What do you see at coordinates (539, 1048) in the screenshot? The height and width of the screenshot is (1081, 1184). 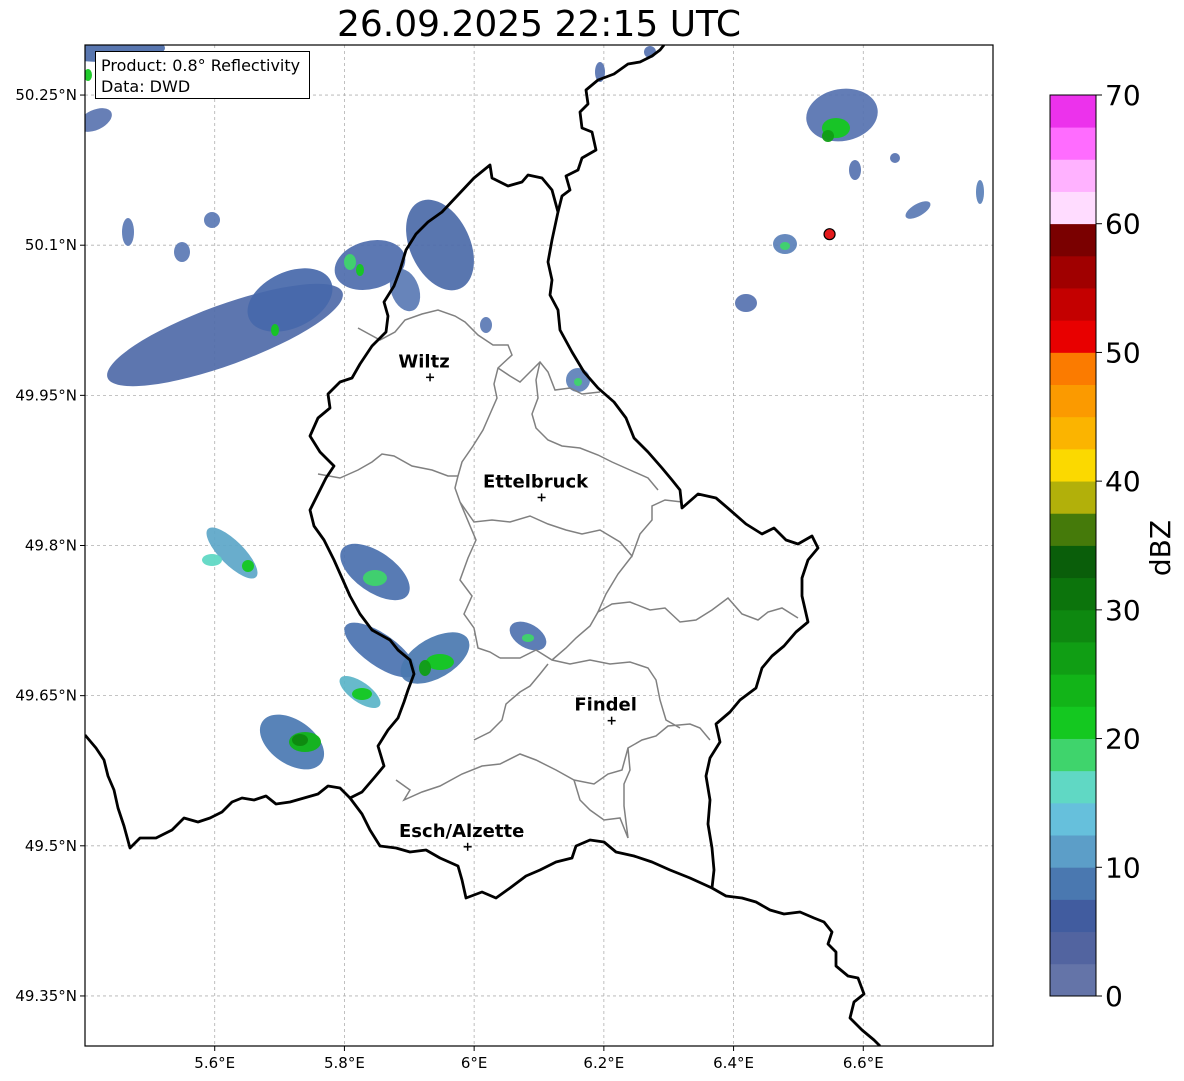 I see `longitude-ticks` at bounding box center [539, 1048].